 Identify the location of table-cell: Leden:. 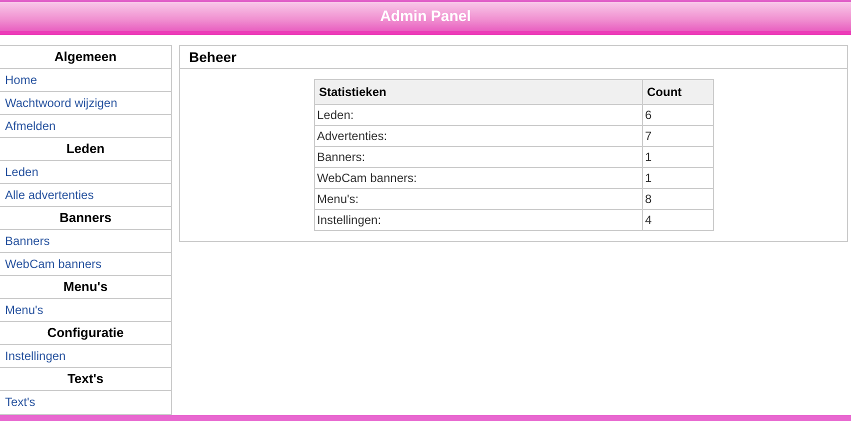
(478, 115).